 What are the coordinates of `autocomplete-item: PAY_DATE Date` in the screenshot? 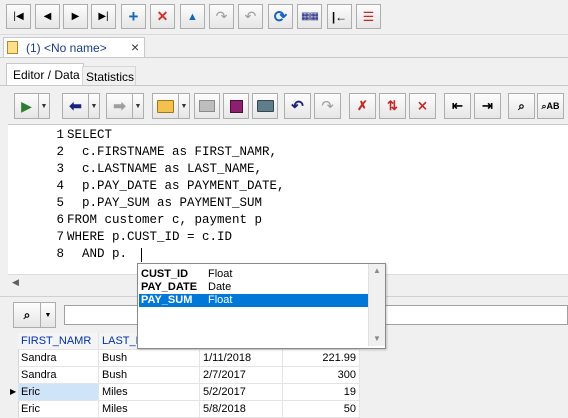 It's located at (253, 287).